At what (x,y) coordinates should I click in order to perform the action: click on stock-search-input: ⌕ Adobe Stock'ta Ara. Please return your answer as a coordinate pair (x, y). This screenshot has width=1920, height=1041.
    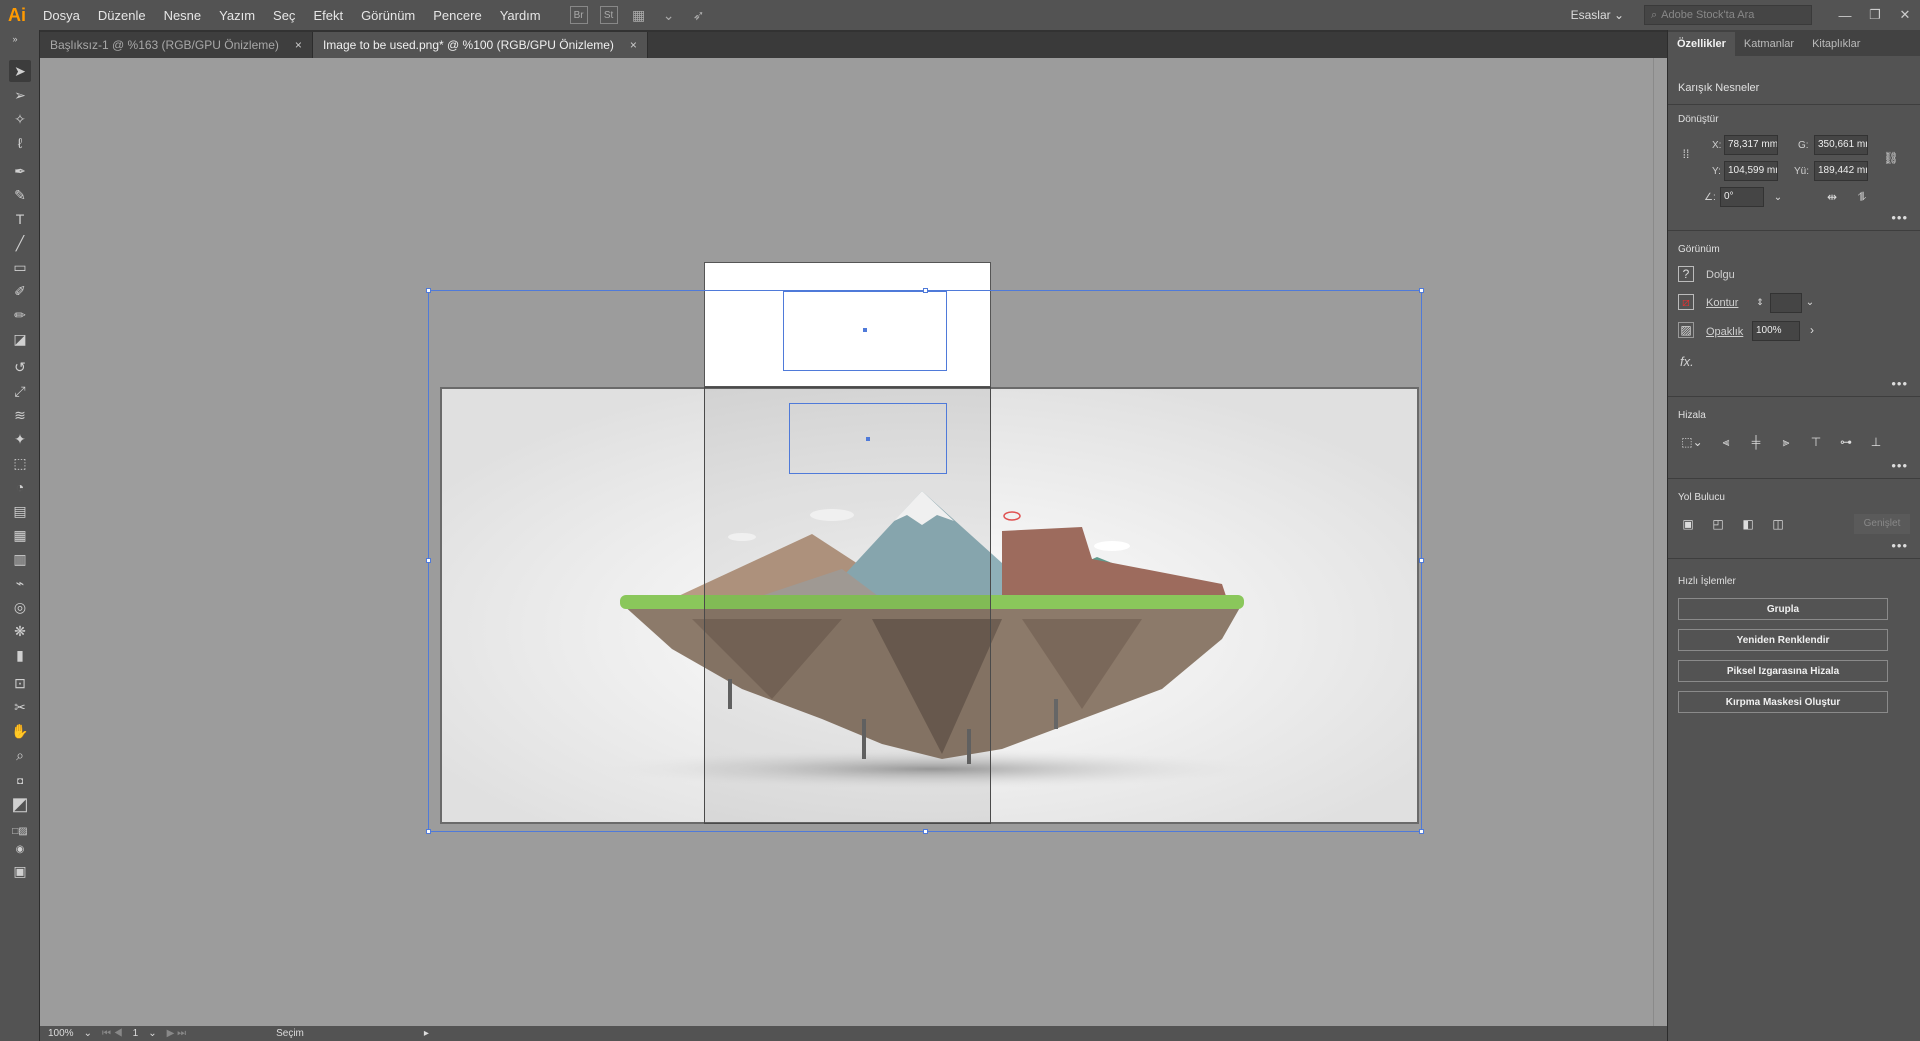
    Looking at the image, I should click on (1728, 15).